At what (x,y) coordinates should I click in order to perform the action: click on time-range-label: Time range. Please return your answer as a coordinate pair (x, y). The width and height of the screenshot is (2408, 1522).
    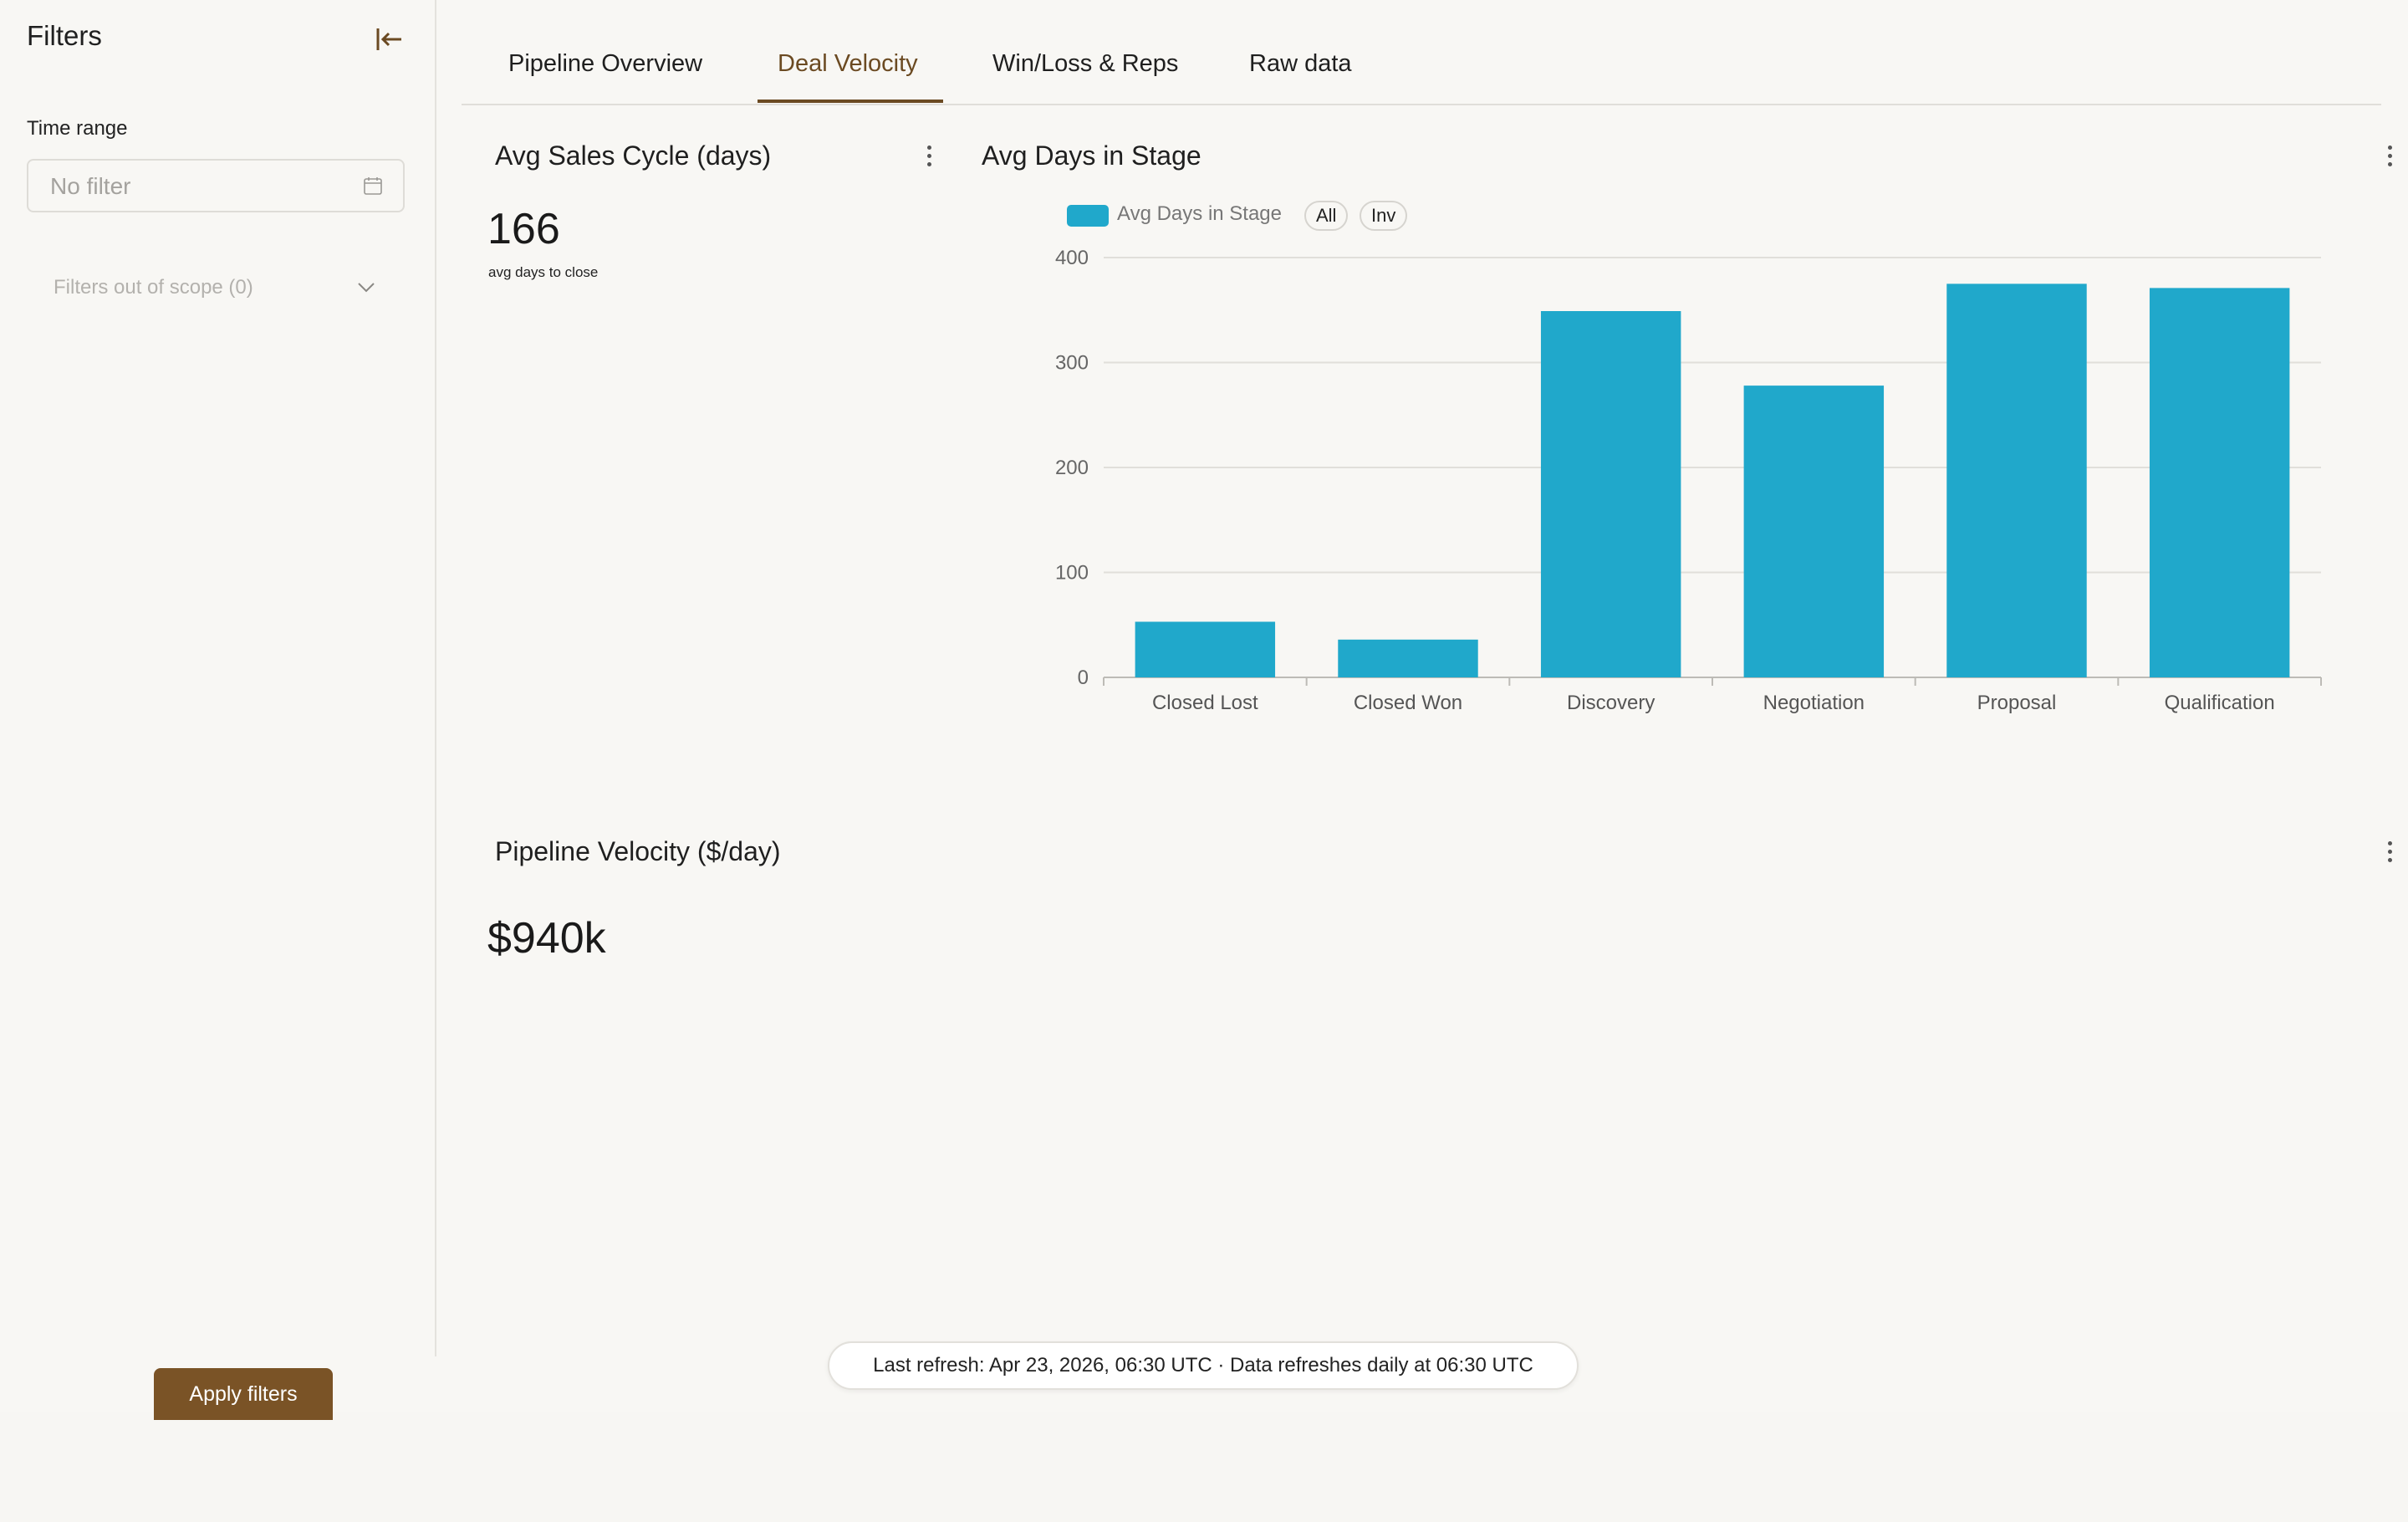
    Looking at the image, I should click on (77, 128).